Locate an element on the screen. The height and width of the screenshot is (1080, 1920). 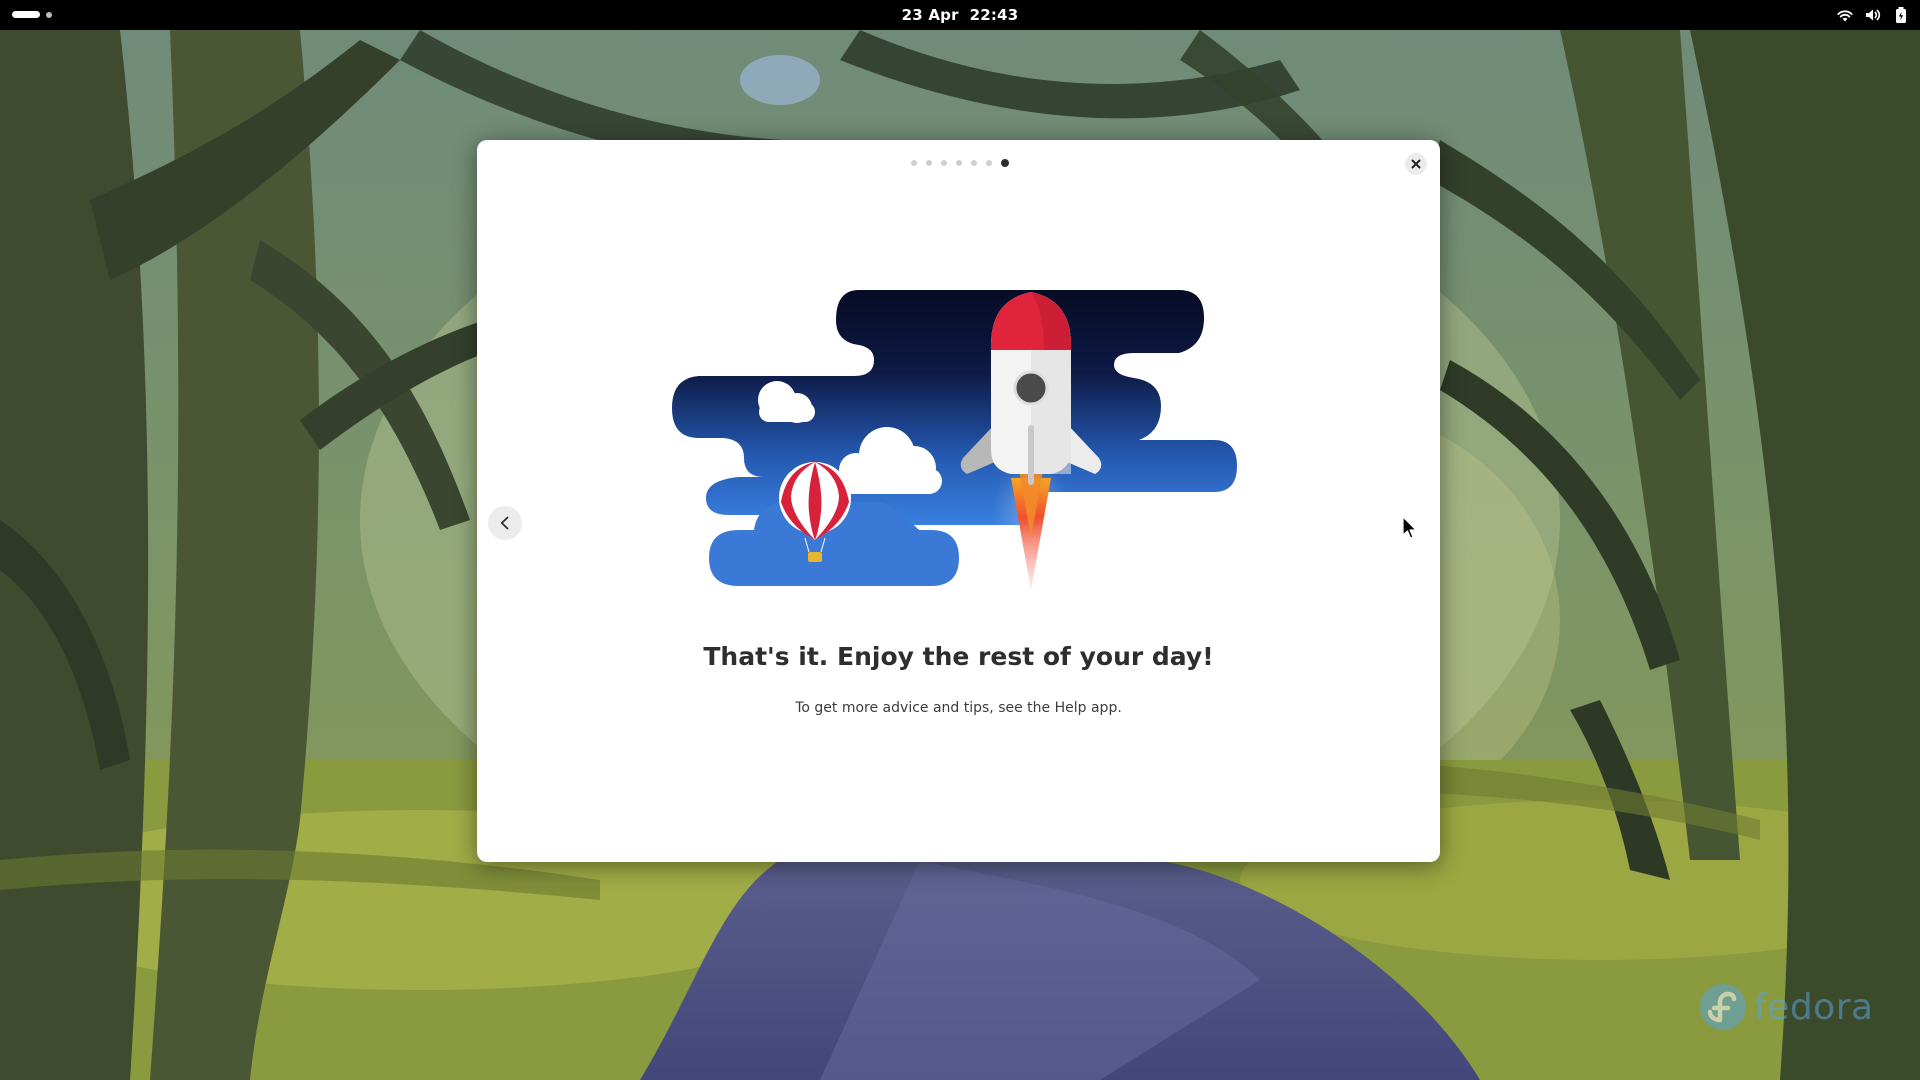
close-icon is located at coordinates (1416, 164).